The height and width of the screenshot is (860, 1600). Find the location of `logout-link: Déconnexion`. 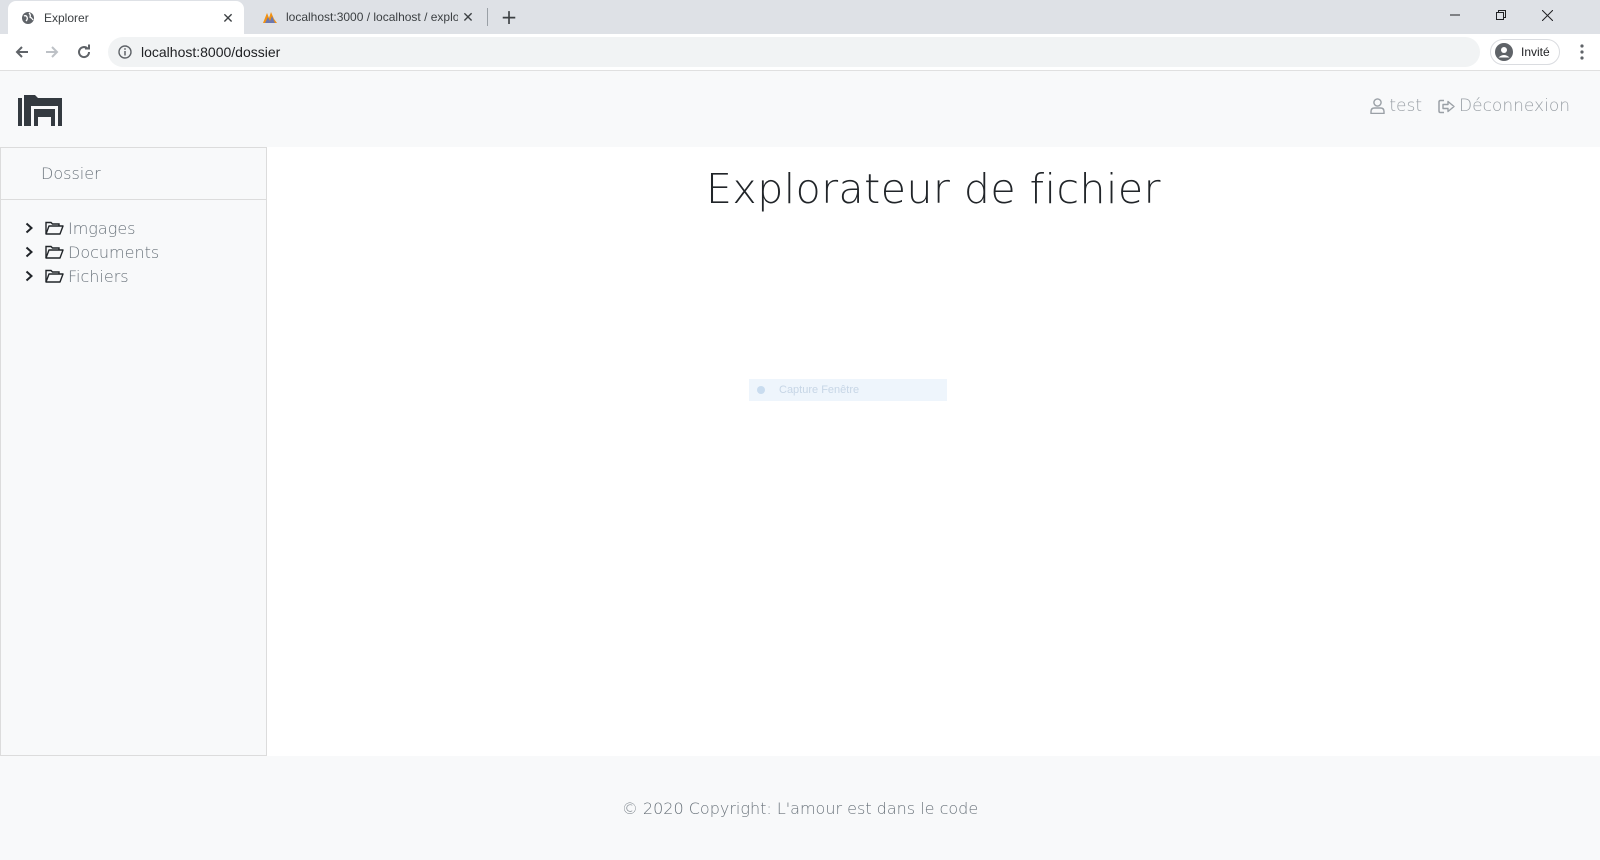

logout-link: Déconnexion is located at coordinates (1504, 106).